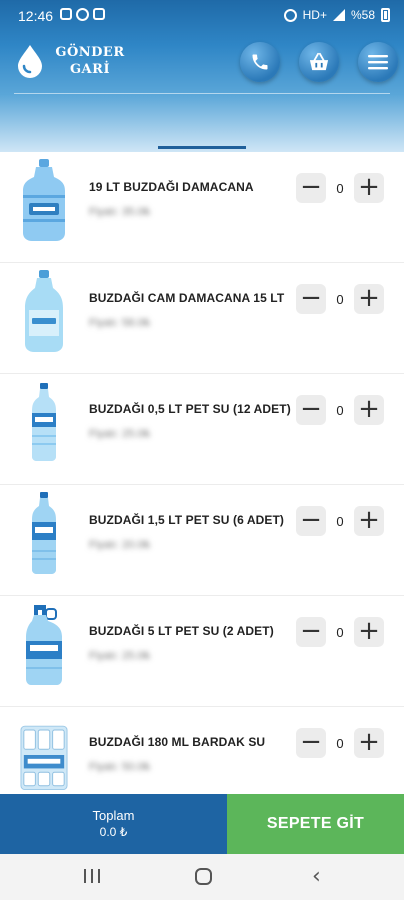  What do you see at coordinates (90, 61) in the screenshot?
I see `brand-name: GÖNDER GARİ` at bounding box center [90, 61].